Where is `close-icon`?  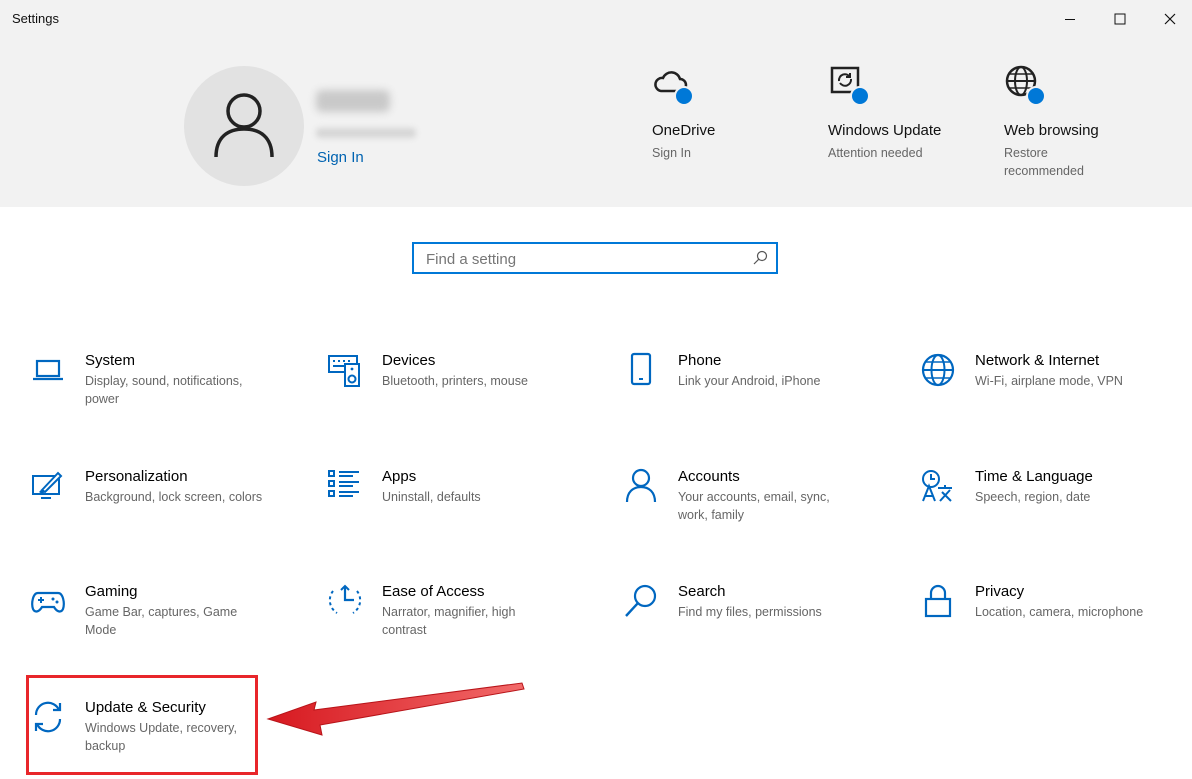 close-icon is located at coordinates (1170, 19).